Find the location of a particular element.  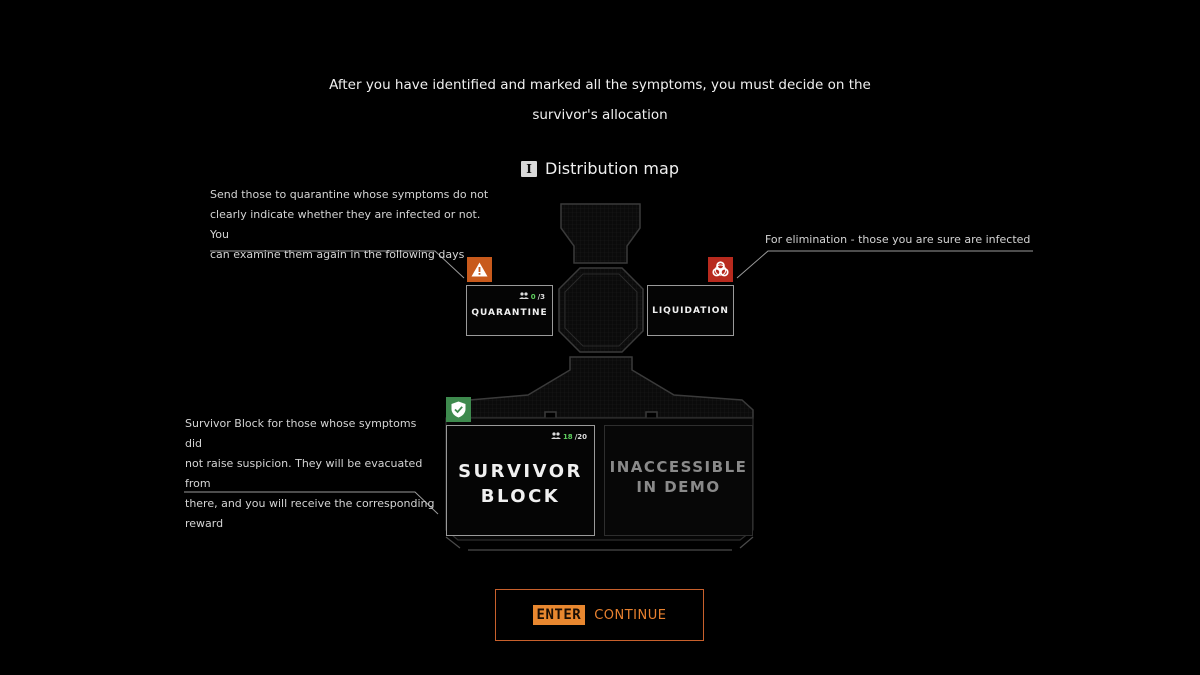

survivor-label-line-1: SURVIVOR is located at coordinates (520, 471).